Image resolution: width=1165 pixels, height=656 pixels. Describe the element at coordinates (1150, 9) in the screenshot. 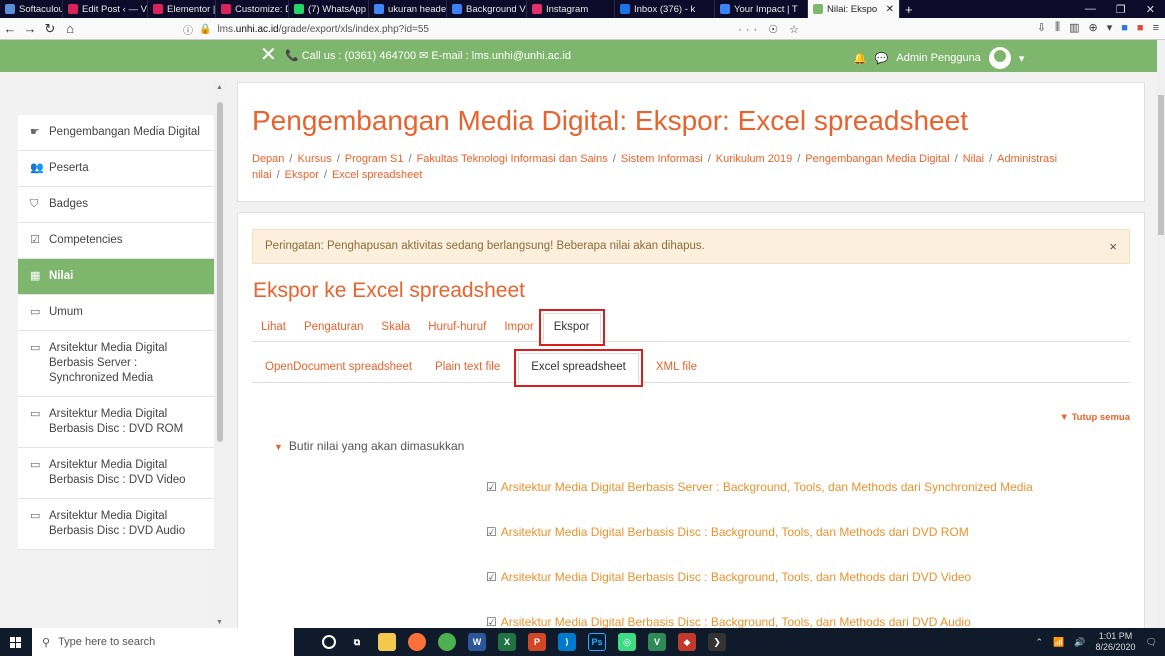

I see `close-window-icon: ✕` at that location.